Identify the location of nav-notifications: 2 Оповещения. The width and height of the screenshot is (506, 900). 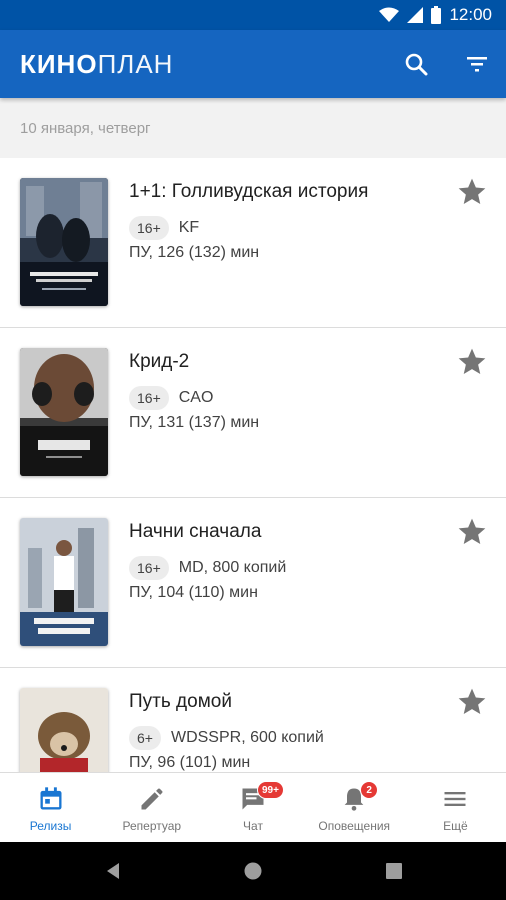
(354, 807).